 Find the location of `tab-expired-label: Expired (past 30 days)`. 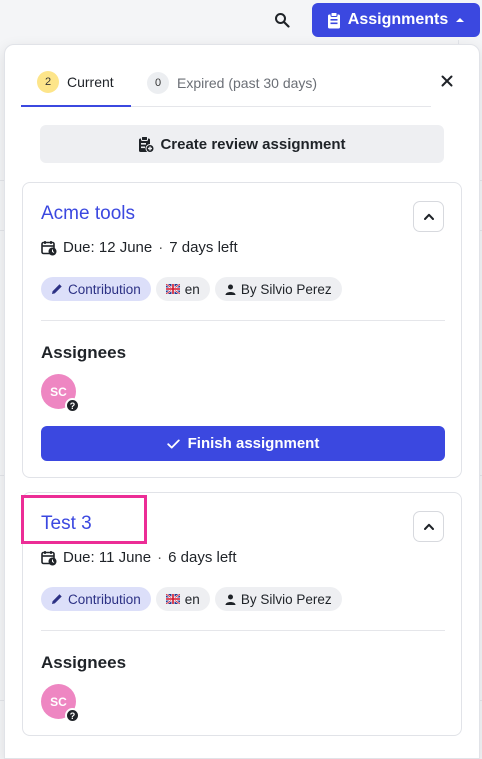

tab-expired-label: Expired (past 30 days) is located at coordinates (247, 83).